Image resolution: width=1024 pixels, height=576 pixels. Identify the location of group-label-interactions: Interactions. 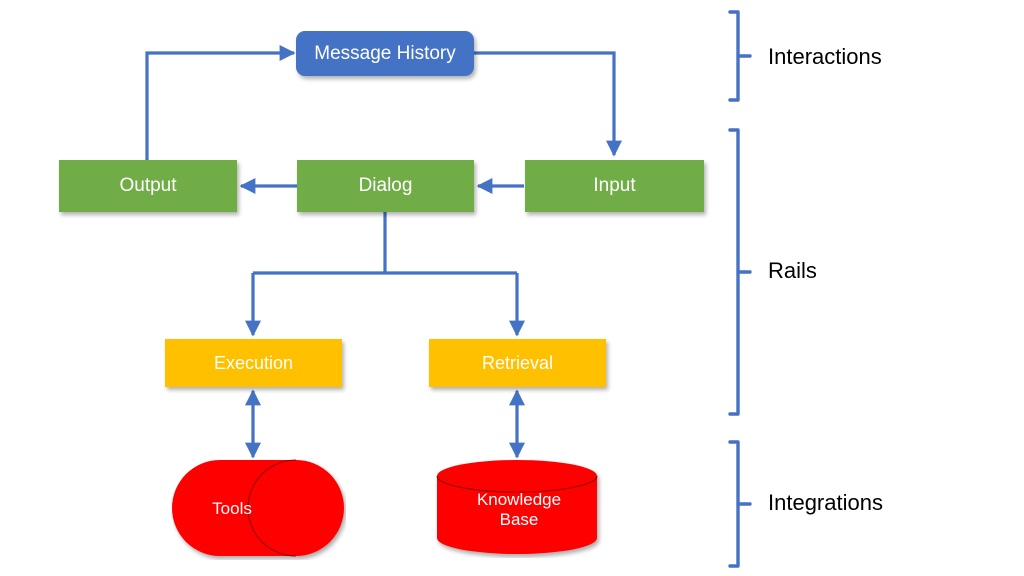
(825, 56).